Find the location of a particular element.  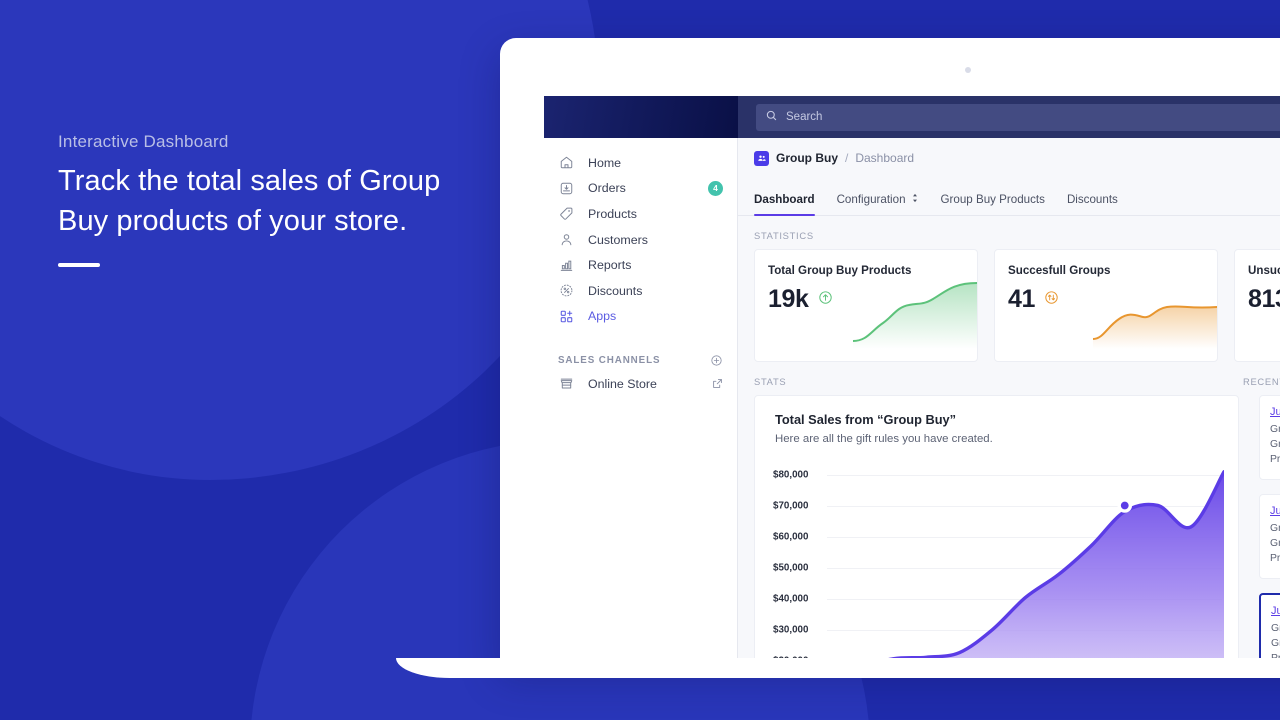

arrow-up-circle-icon is located at coordinates (825, 300).